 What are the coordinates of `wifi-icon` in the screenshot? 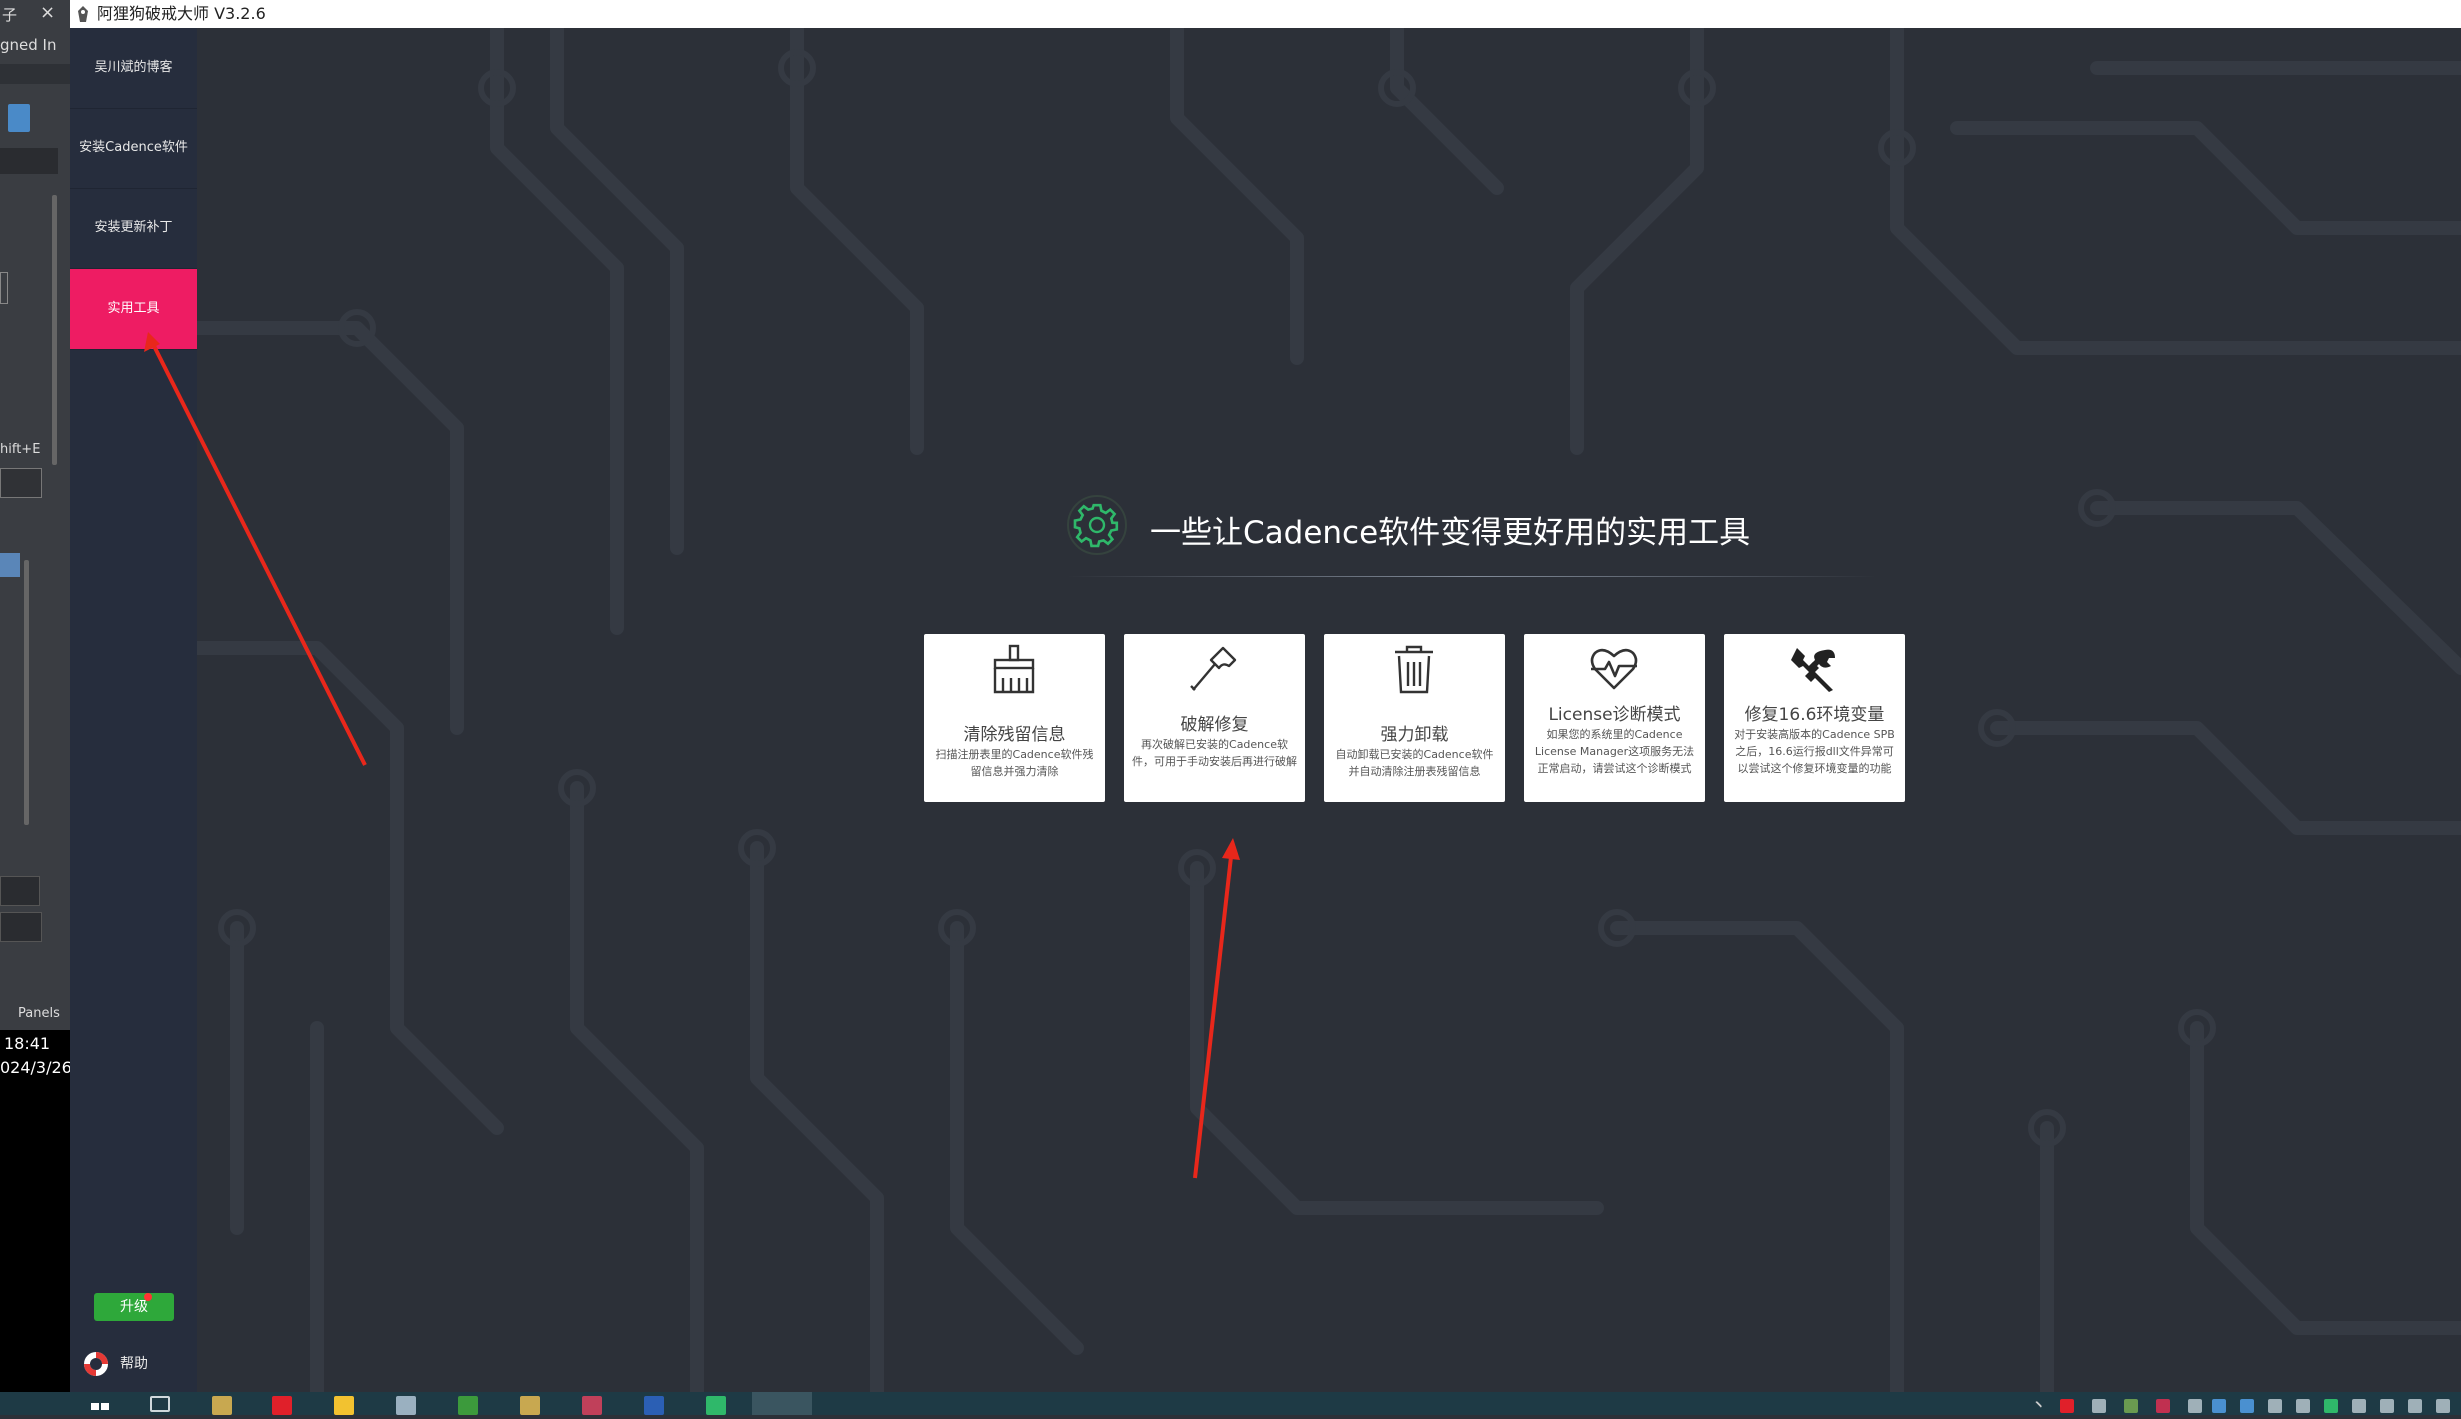 It's located at (2415, 1406).